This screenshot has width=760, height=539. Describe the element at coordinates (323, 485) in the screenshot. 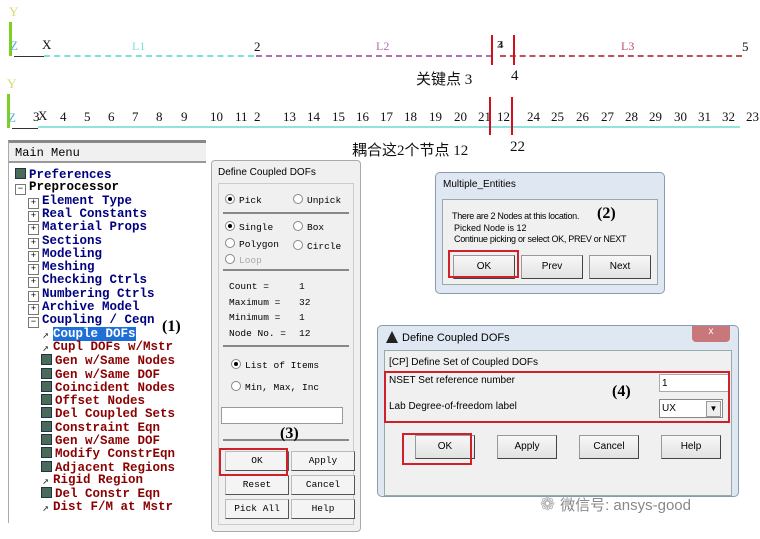

I see `picker-cancel-button: Cancel` at that location.